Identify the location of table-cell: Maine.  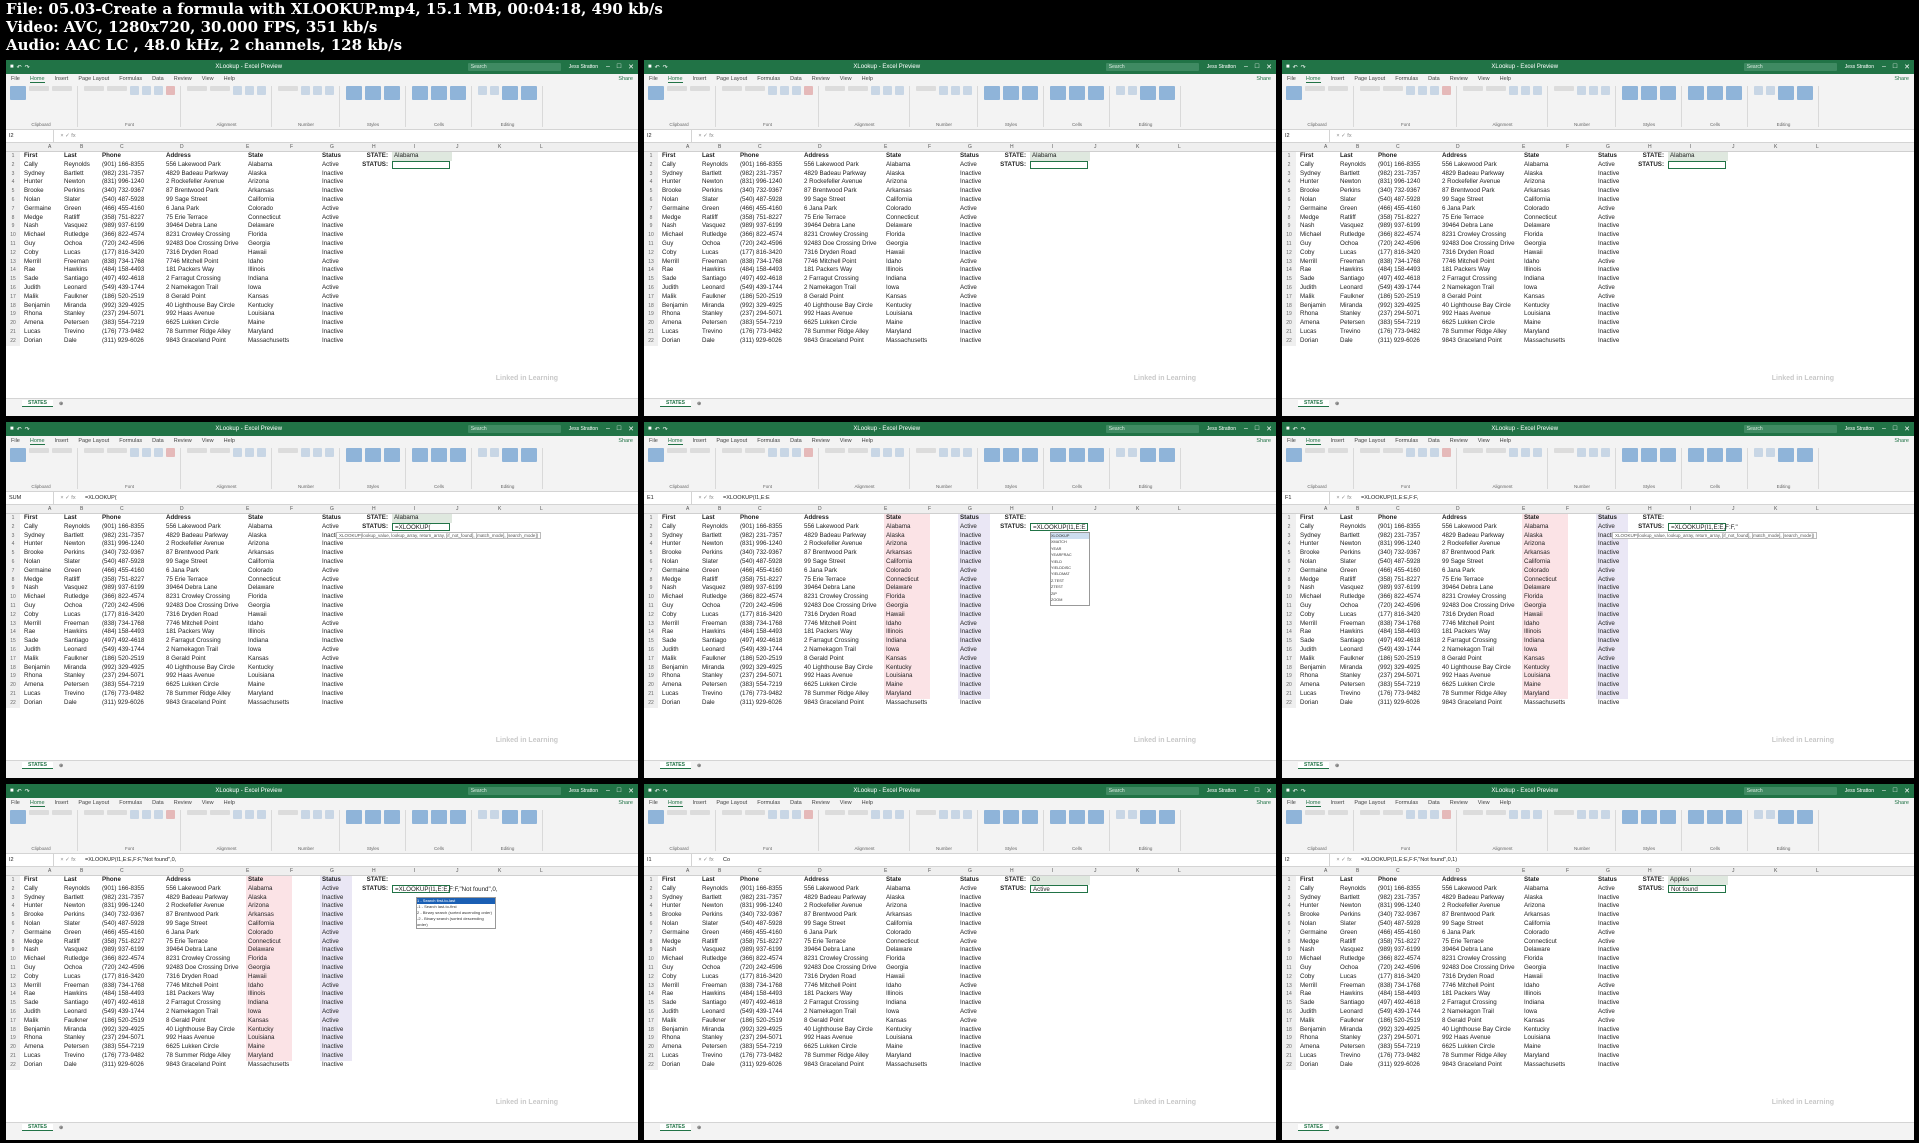
(1532, 323).